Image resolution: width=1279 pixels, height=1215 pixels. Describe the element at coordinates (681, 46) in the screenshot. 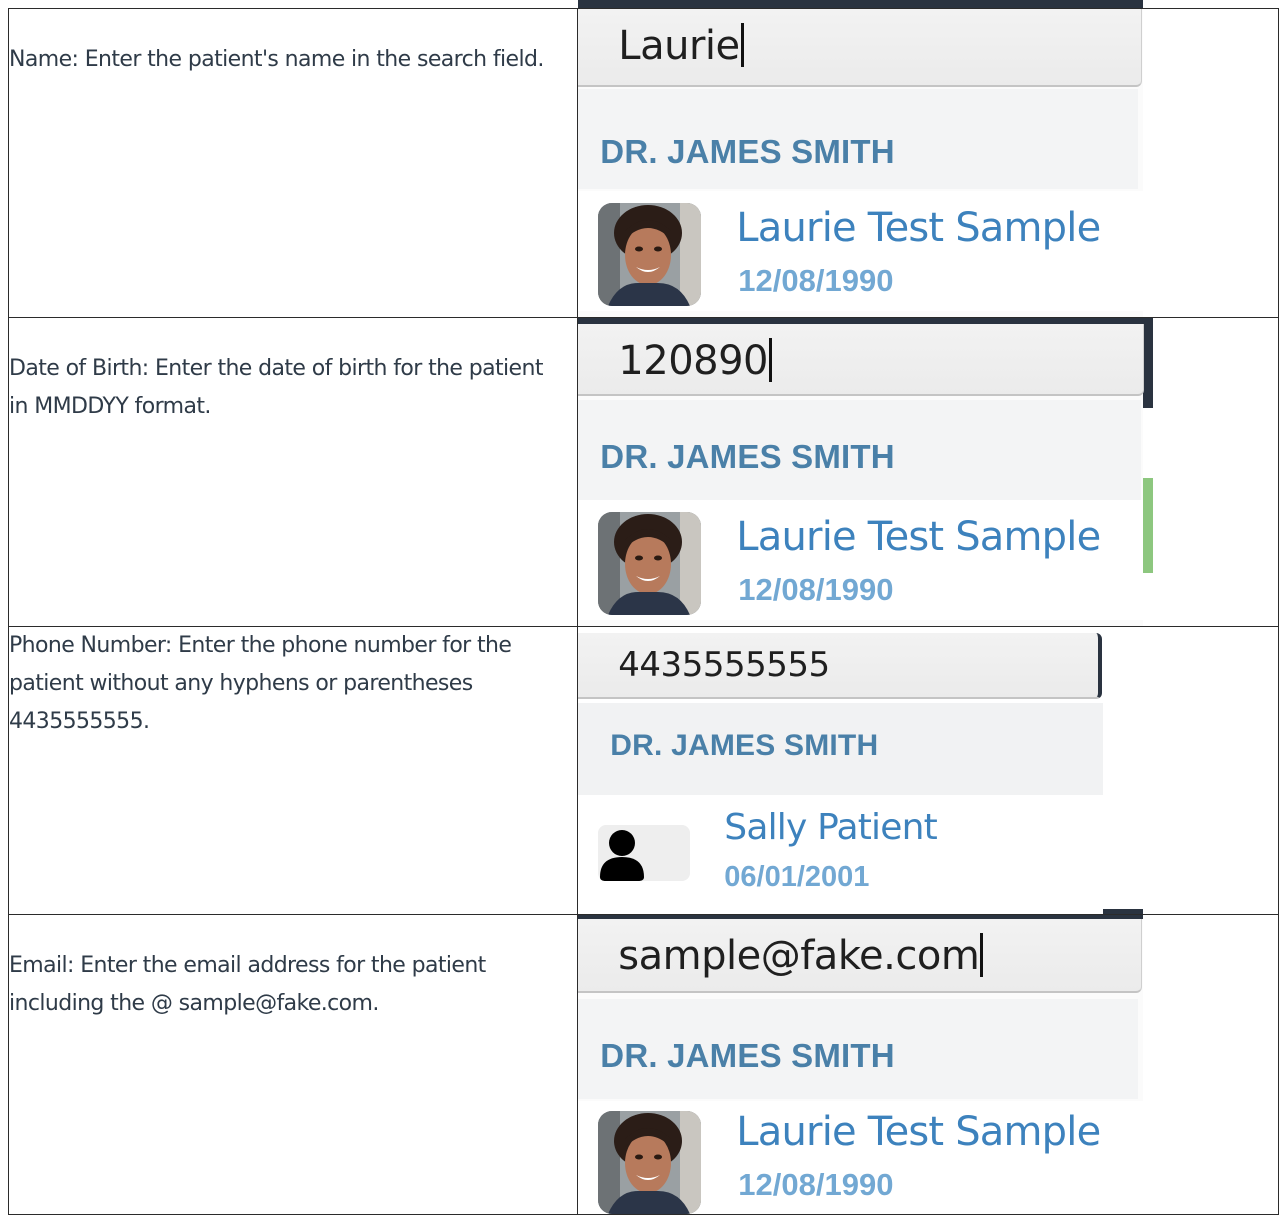

I see `search-input-value: Laurie` at that location.